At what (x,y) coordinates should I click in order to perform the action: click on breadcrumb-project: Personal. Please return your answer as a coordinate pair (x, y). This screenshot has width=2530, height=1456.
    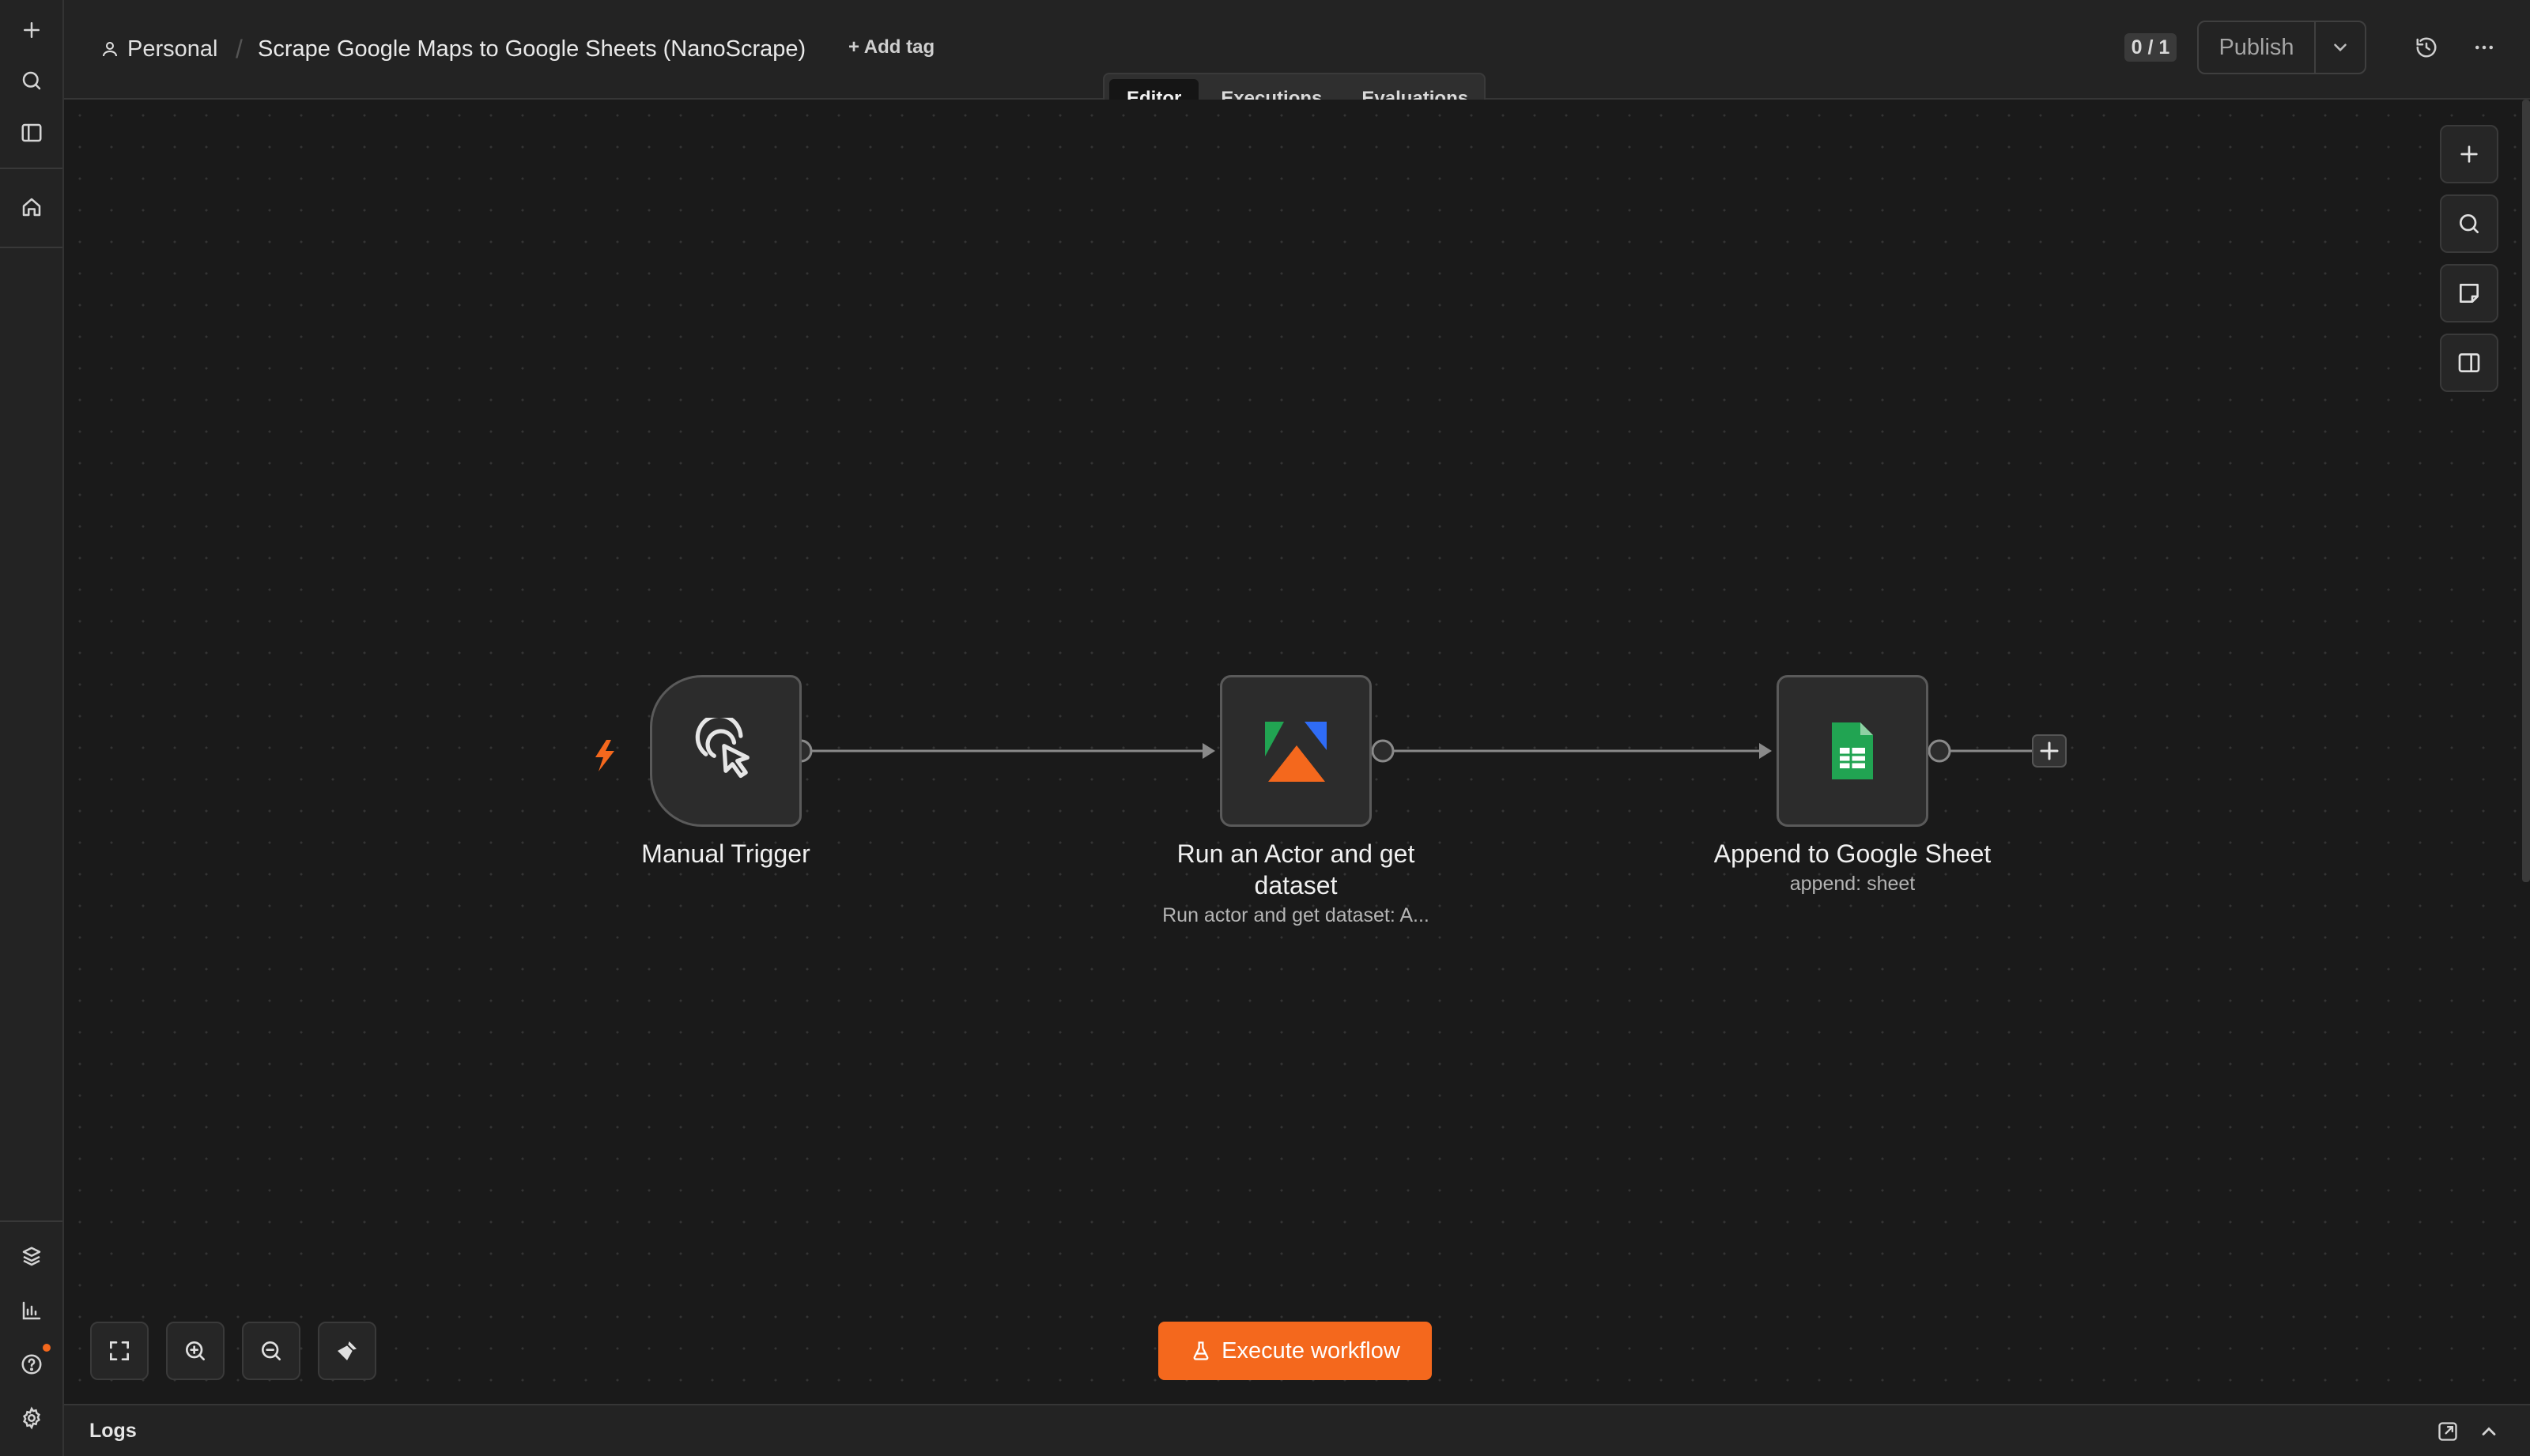
    Looking at the image, I should click on (158, 49).